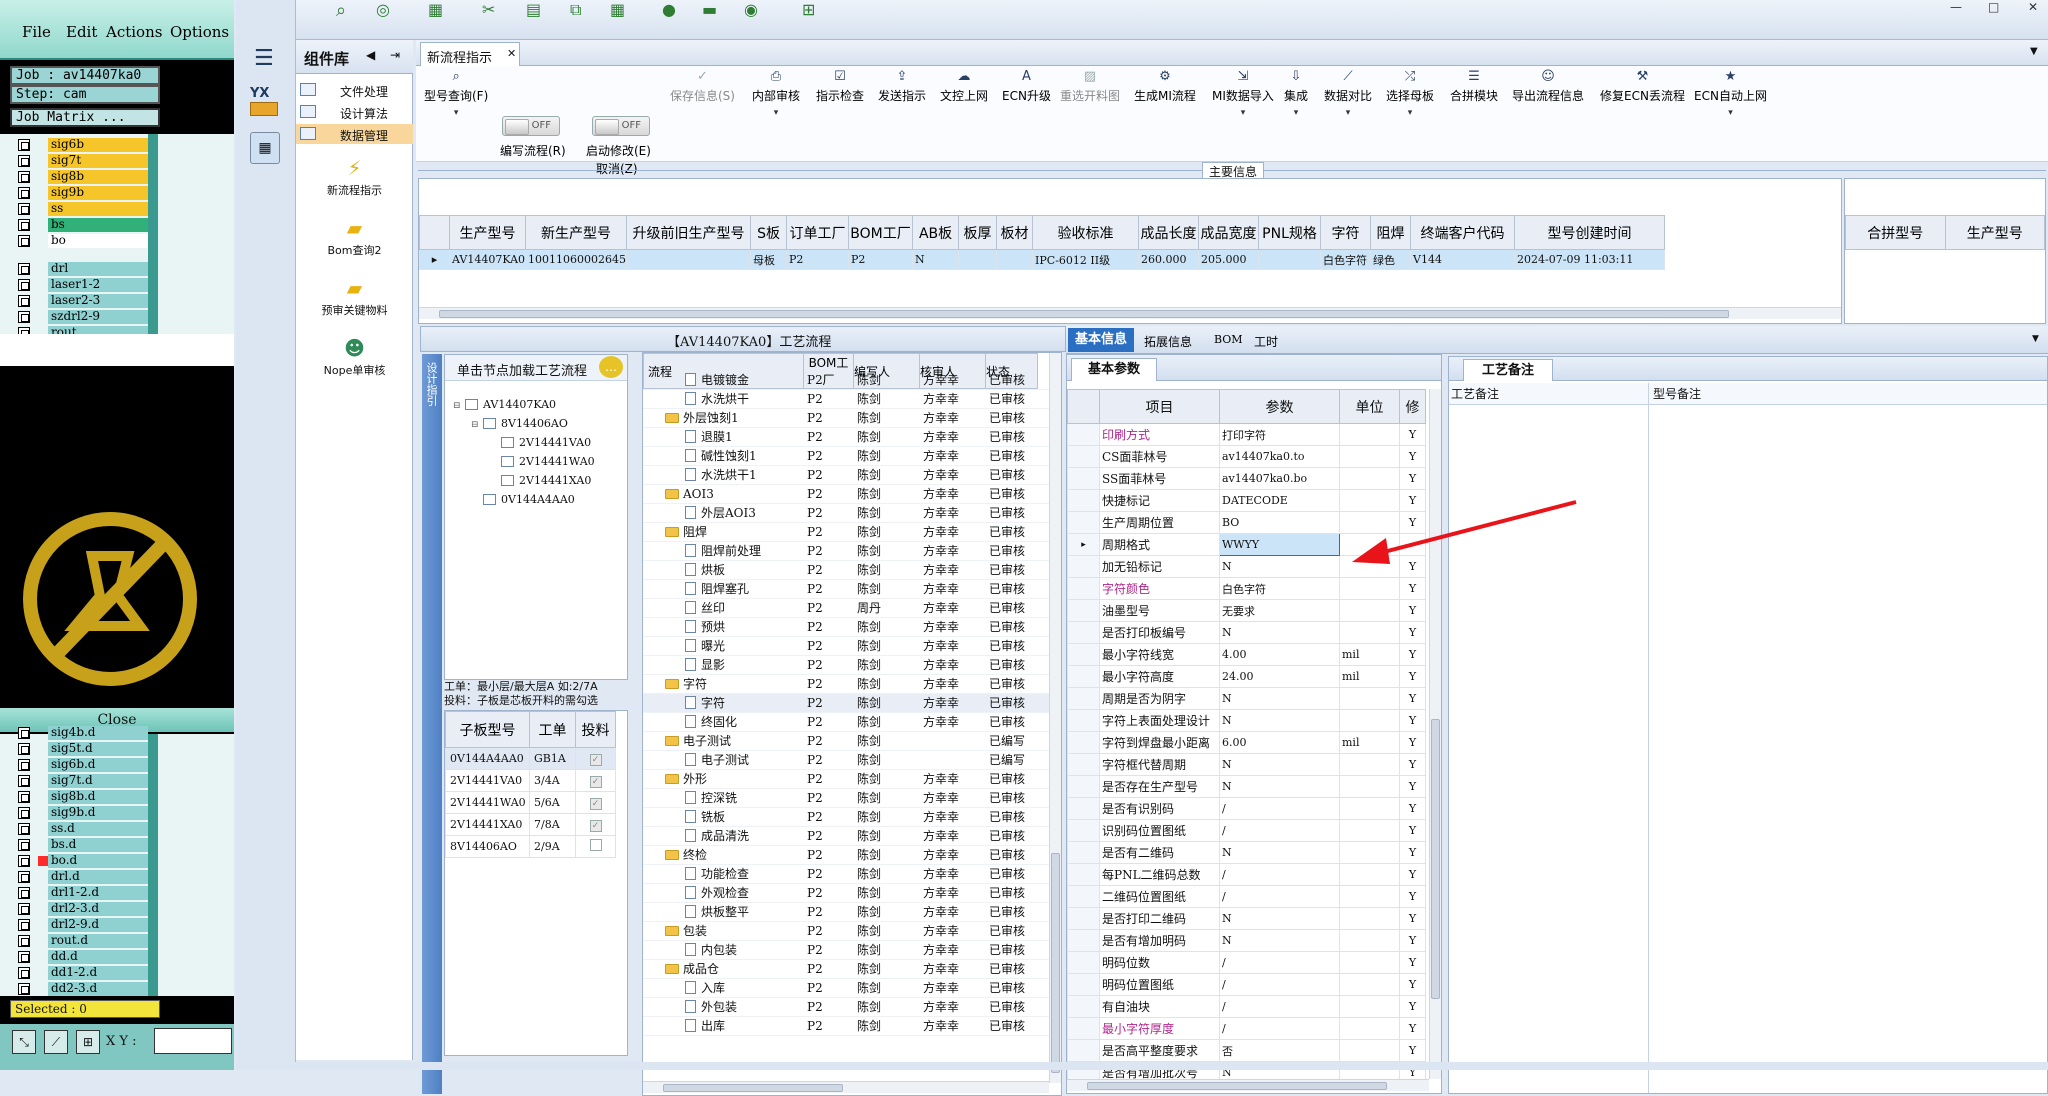  Describe the element at coordinates (1993, 7) in the screenshot. I see `maximize-icon: □` at that location.